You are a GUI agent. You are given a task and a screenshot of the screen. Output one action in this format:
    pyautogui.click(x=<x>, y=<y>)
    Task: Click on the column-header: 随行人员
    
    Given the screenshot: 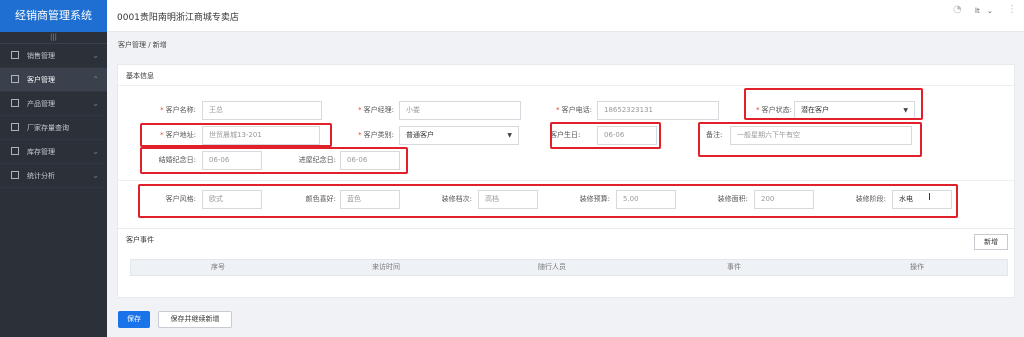 What is the action you would take?
    pyautogui.click(x=552, y=267)
    